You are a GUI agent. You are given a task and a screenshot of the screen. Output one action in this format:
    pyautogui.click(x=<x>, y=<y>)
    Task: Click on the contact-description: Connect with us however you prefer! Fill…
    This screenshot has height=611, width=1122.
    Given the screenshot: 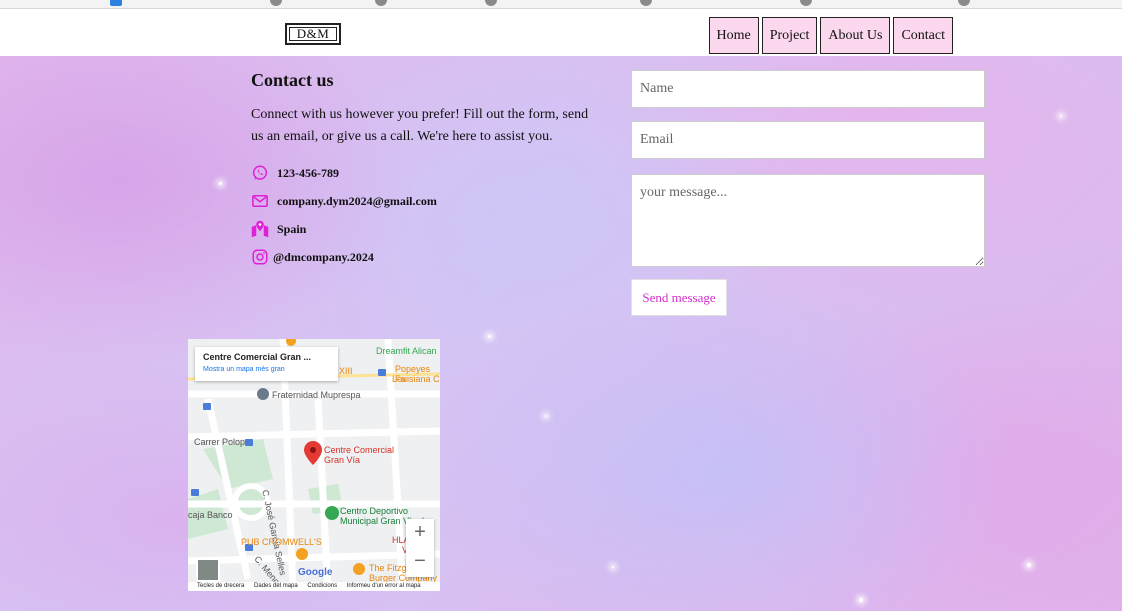 What is the action you would take?
    pyautogui.click(x=420, y=125)
    